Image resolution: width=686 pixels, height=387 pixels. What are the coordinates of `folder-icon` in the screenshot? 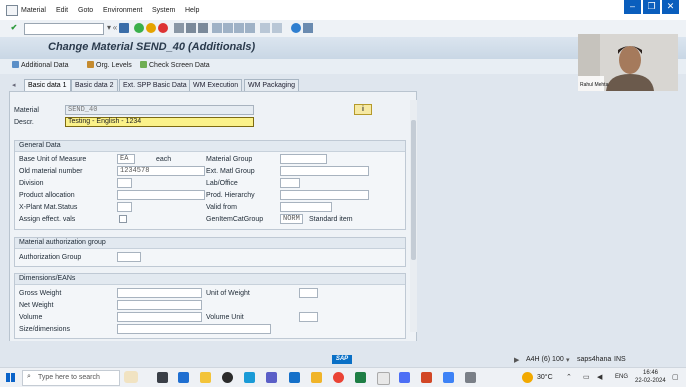 It's located at (316, 377).